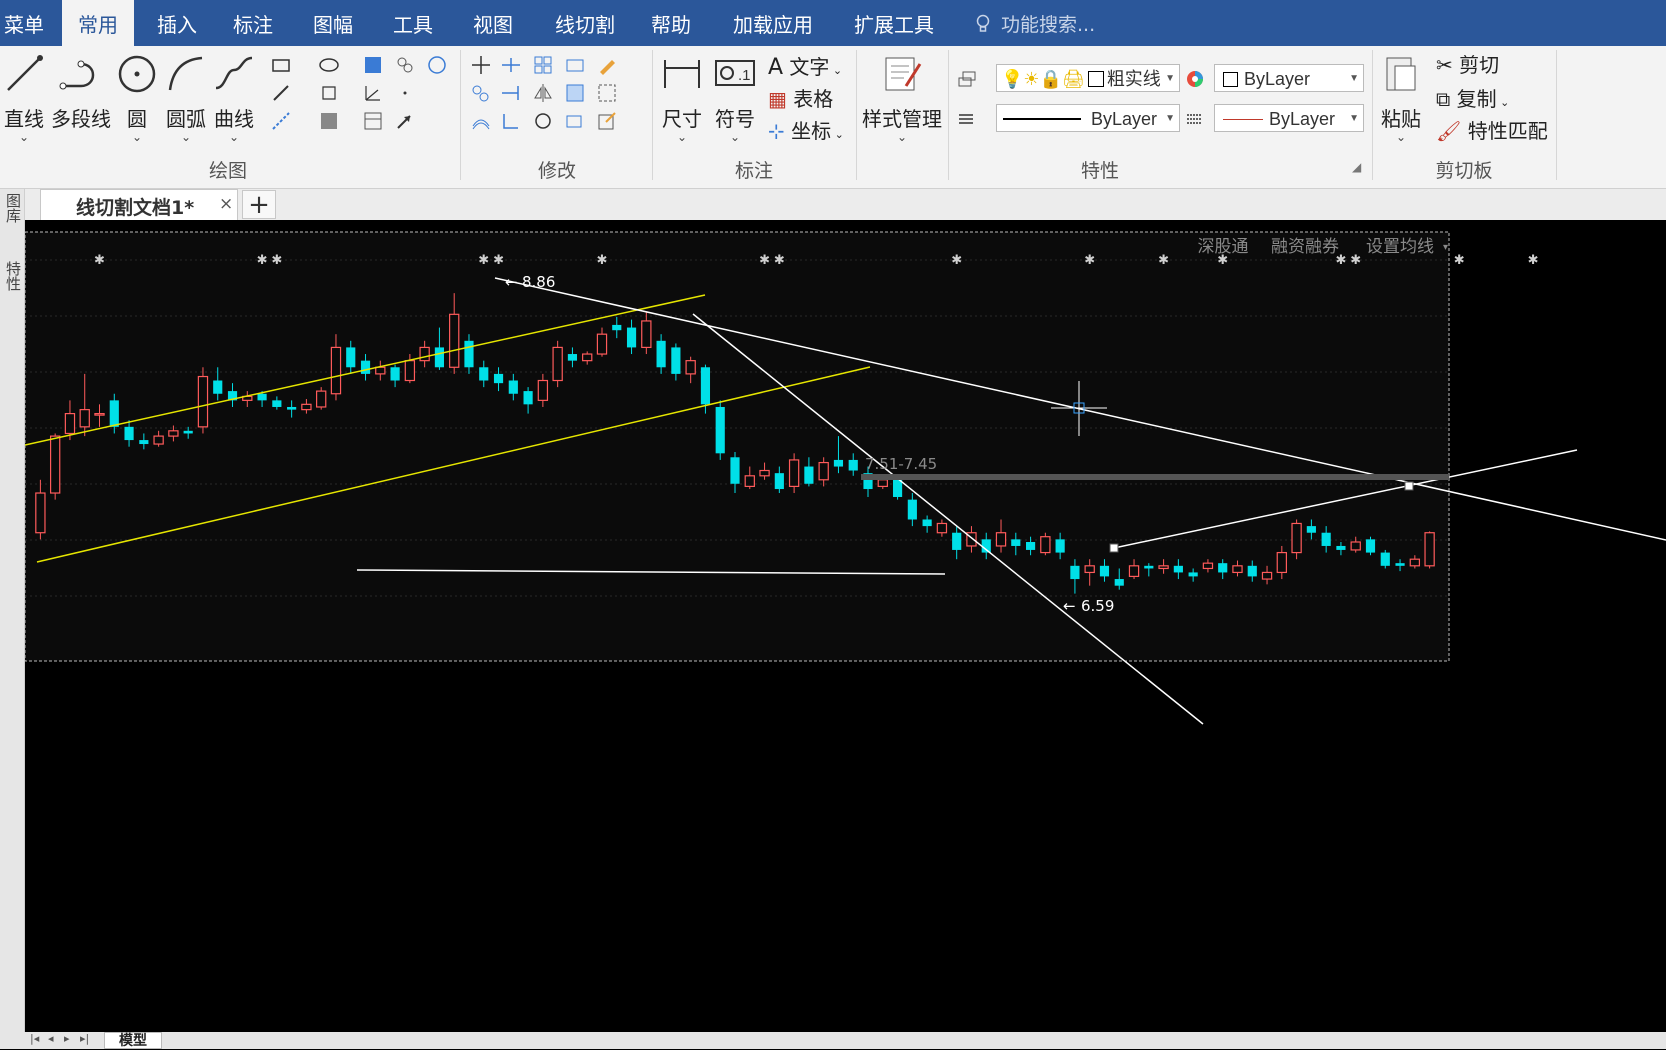 The image size is (1666, 1050). What do you see at coordinates (1401, 97) in the screenshot?
I see `paste-button: 粘贴 ⌄` at bounding box center [1401, 97].